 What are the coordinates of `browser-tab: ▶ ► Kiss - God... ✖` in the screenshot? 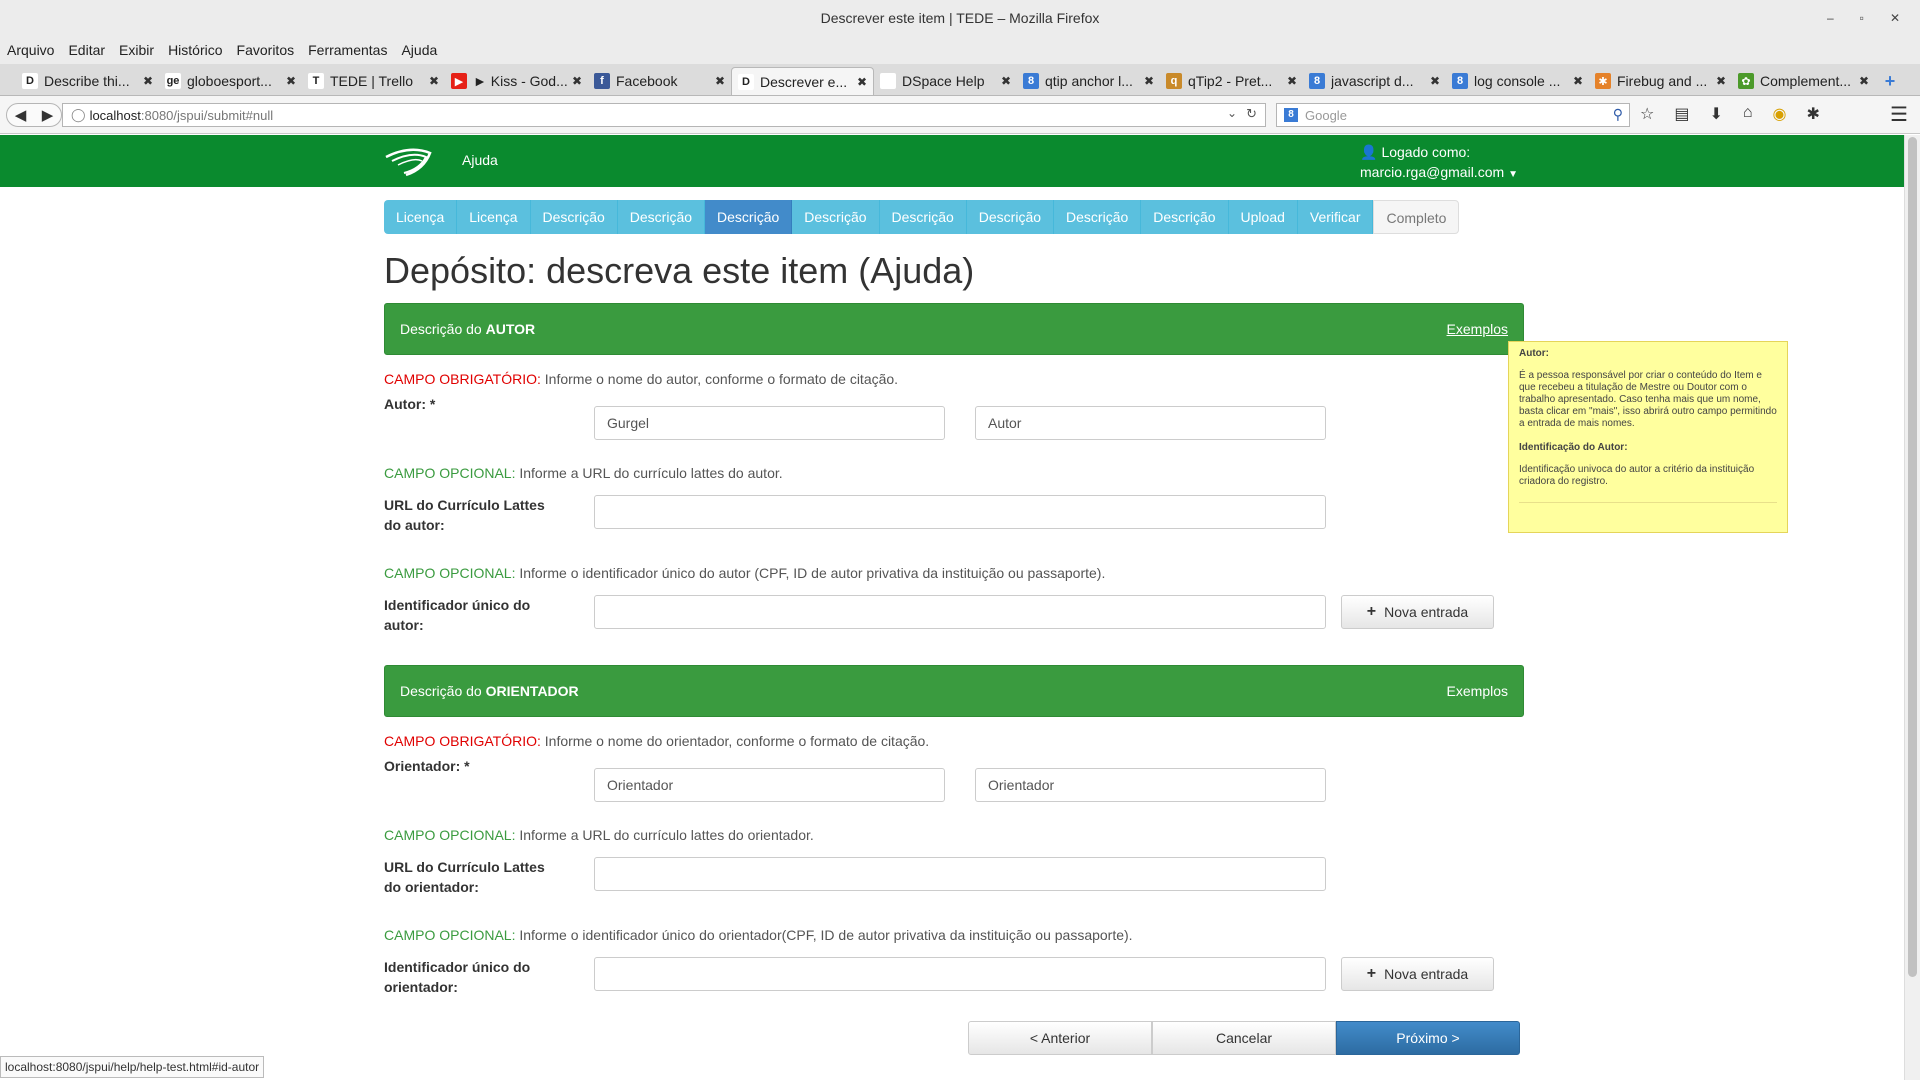 It's located at (516, 81).